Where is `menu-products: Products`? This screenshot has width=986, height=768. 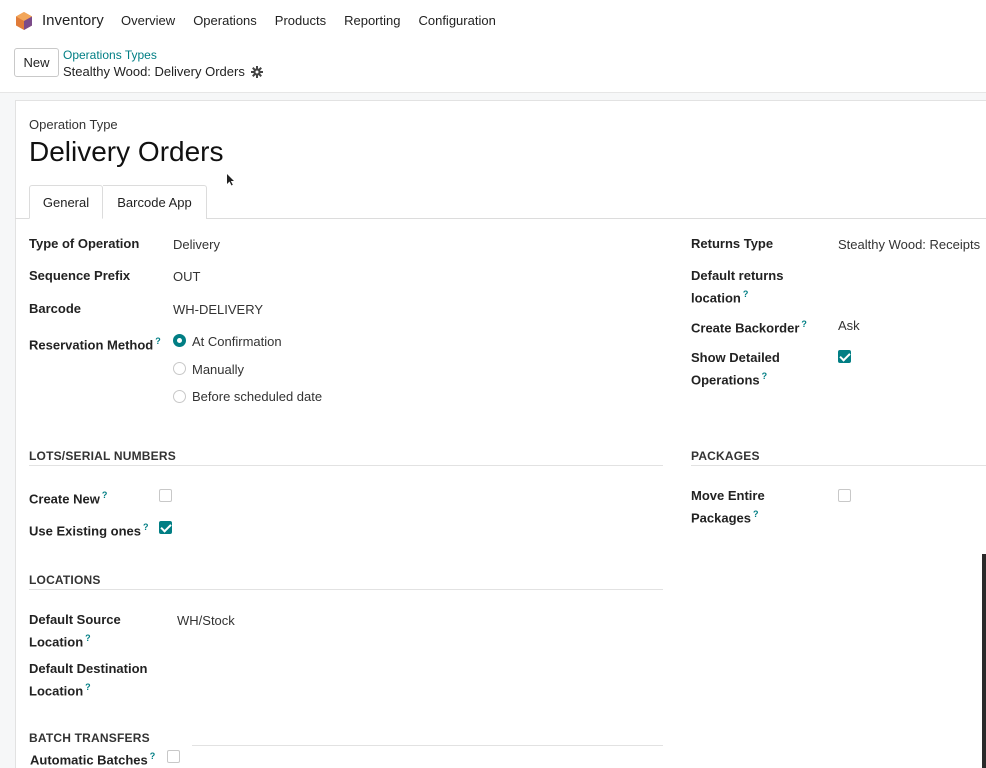 menu-products: Products is located at coordinates (300, 20).